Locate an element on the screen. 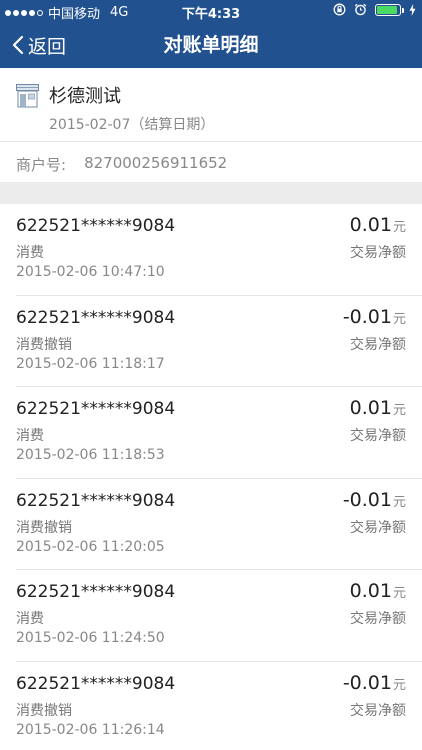 This screenshot has width=422, height=750. merchant-id-value: 827000256911652 is located at coordinates (156, 163).